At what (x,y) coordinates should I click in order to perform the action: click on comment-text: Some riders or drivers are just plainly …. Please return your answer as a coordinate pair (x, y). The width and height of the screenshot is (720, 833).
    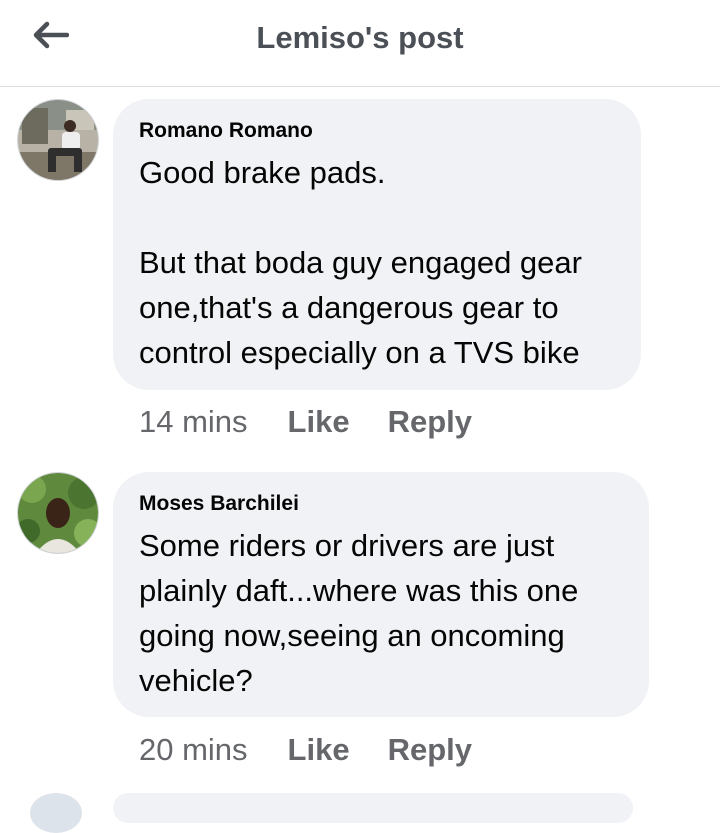
    Looking at the image, I should click on (359, 613).